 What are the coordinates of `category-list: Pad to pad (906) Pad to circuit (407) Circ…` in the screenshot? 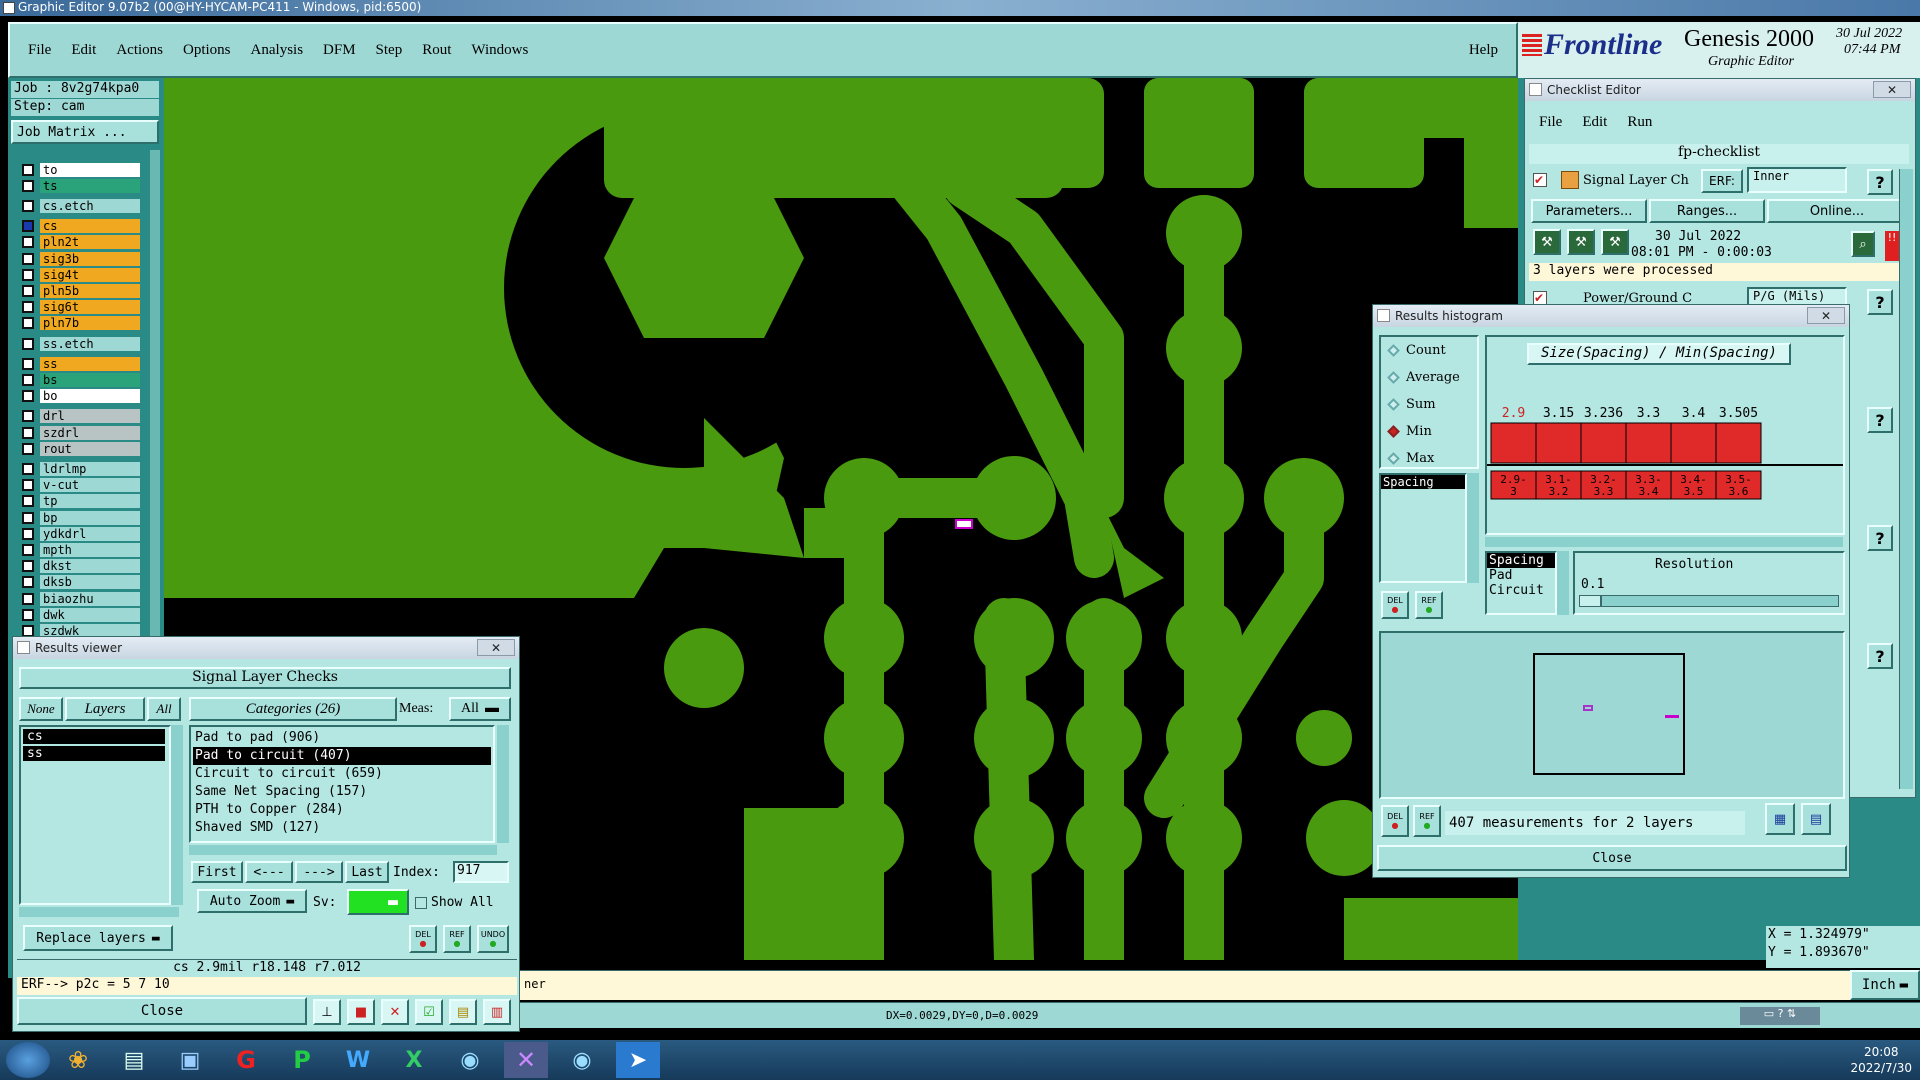 It's located at (342, 784).